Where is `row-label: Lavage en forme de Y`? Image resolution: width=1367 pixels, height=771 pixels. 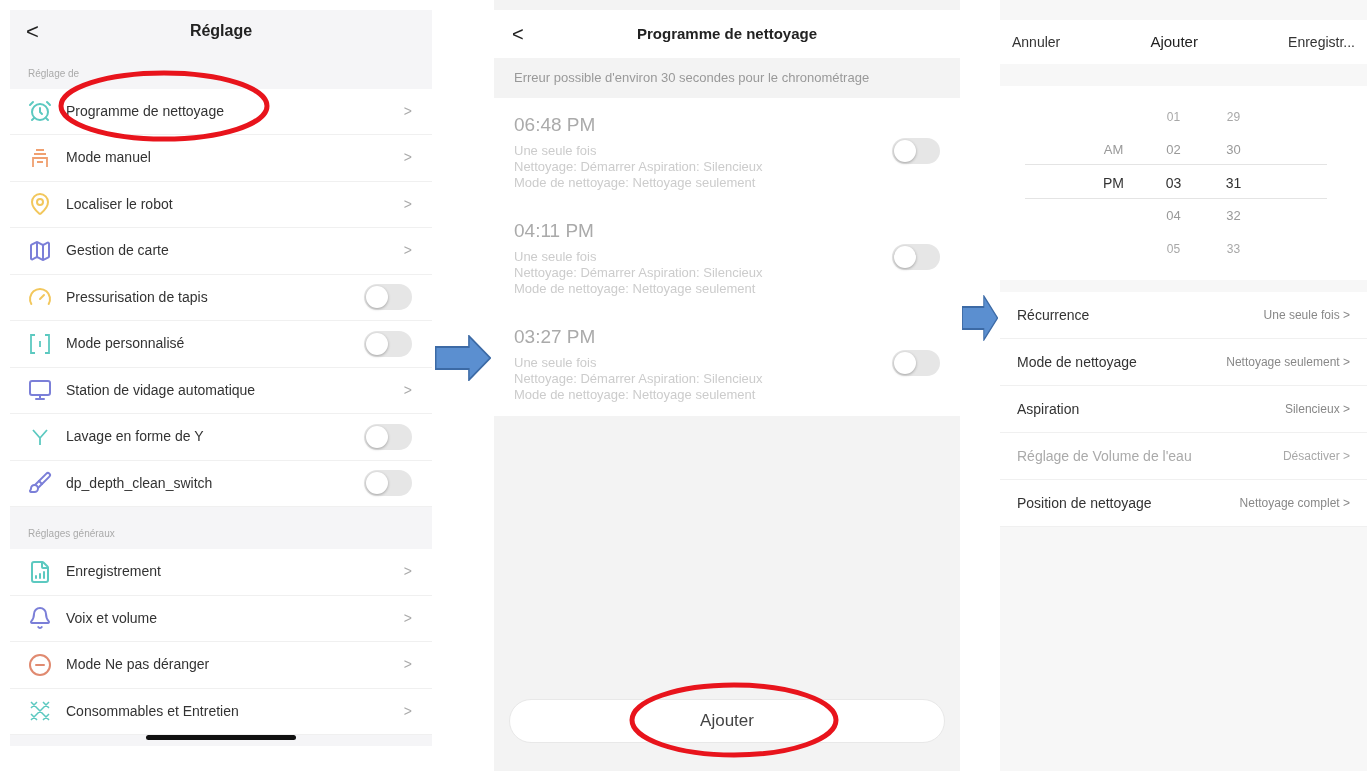
row-label: Lavage en forme de Y is located at coordinates (135, 437).